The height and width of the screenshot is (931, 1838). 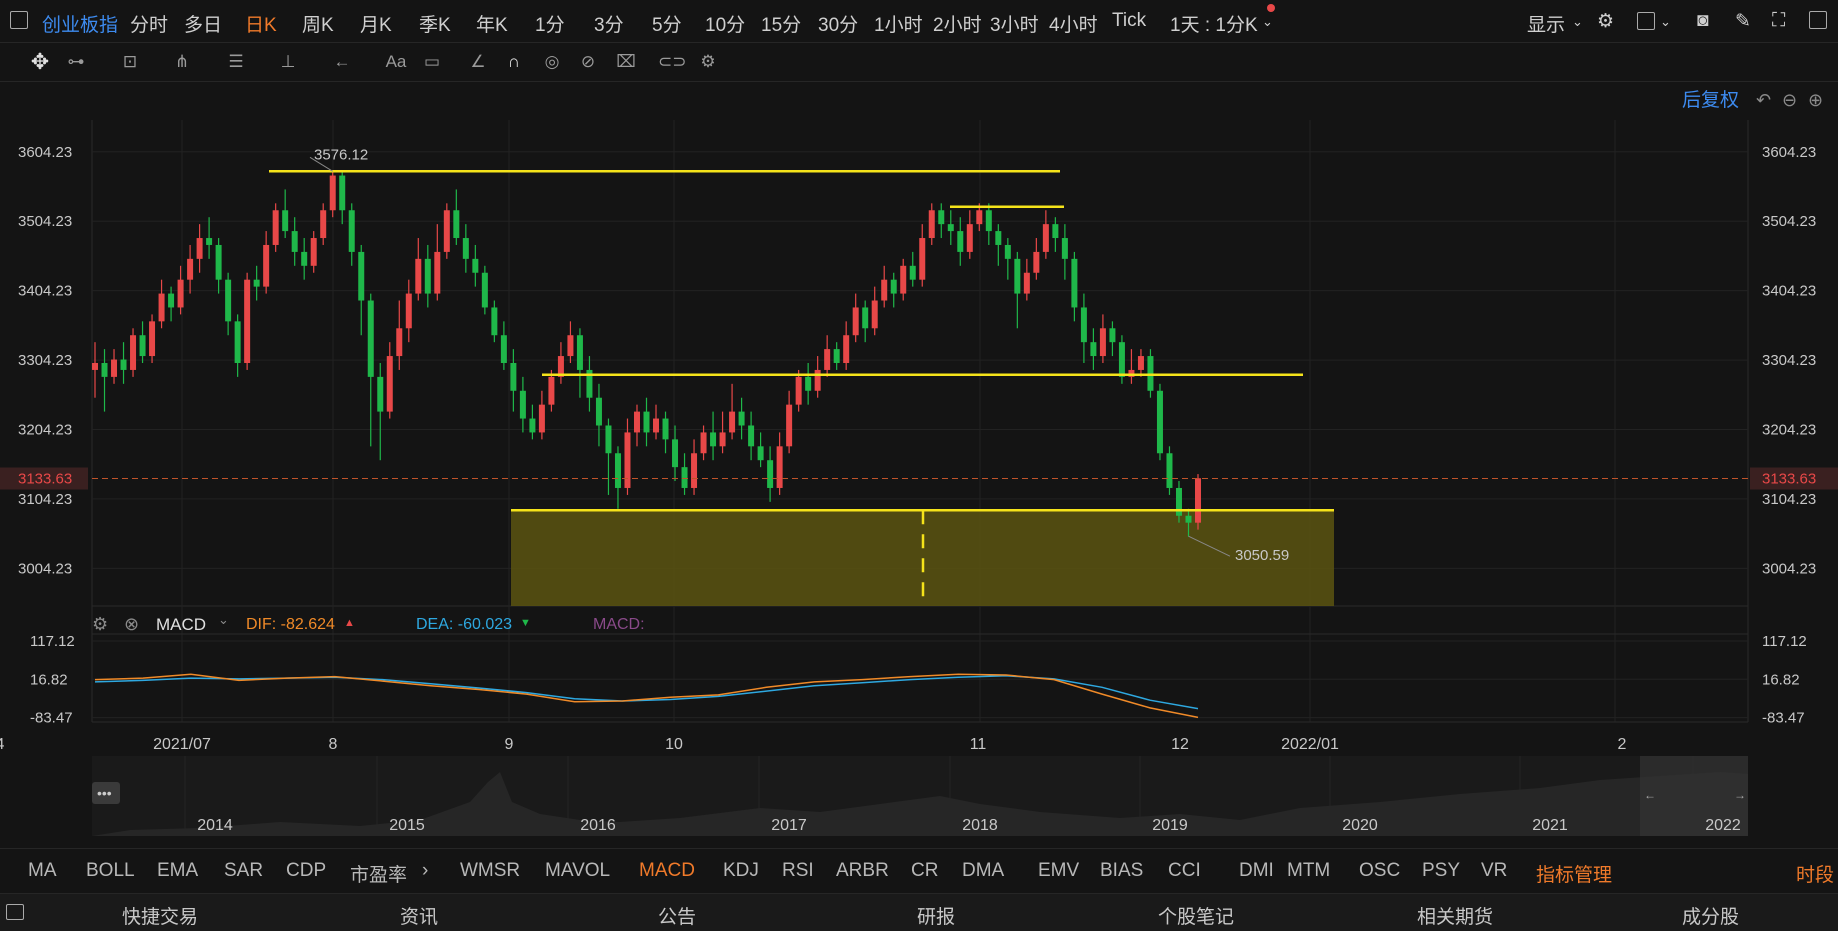 What do you see at coordinates (435, 23) in the screenshot?
I see `period-tab-5: 季K` at bounding box center [435, 23].